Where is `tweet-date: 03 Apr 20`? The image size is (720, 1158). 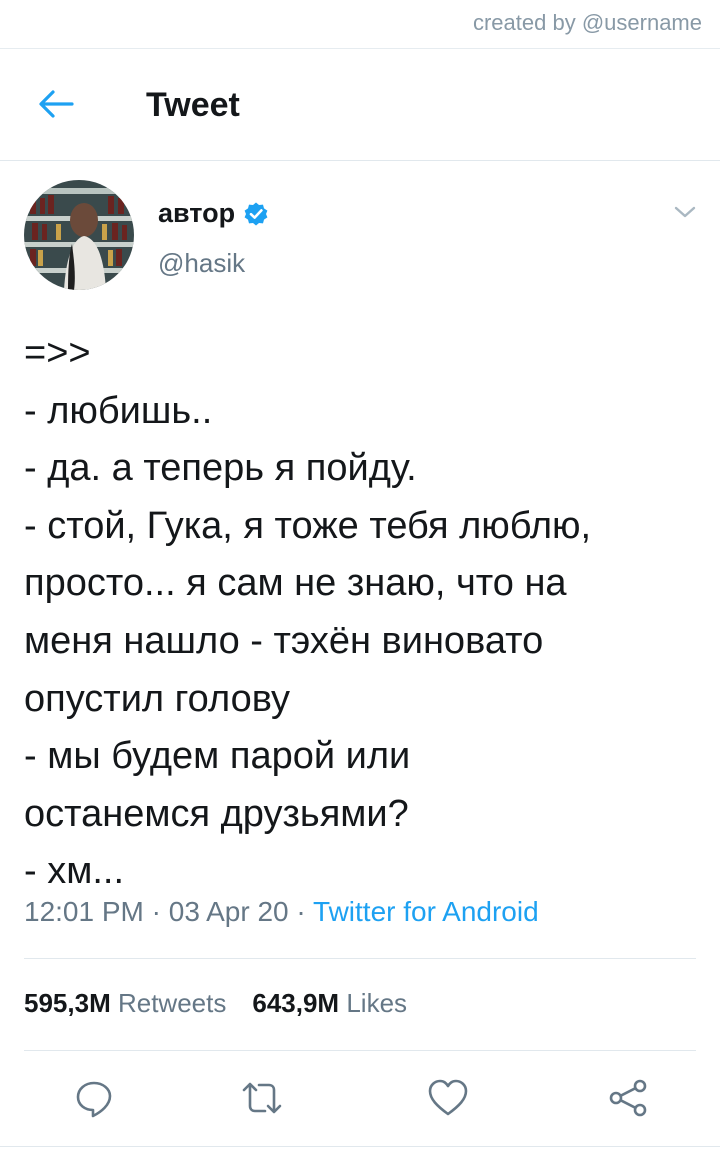 tweet-date: 03 Apr 20 is located at coordinates (228, 911).